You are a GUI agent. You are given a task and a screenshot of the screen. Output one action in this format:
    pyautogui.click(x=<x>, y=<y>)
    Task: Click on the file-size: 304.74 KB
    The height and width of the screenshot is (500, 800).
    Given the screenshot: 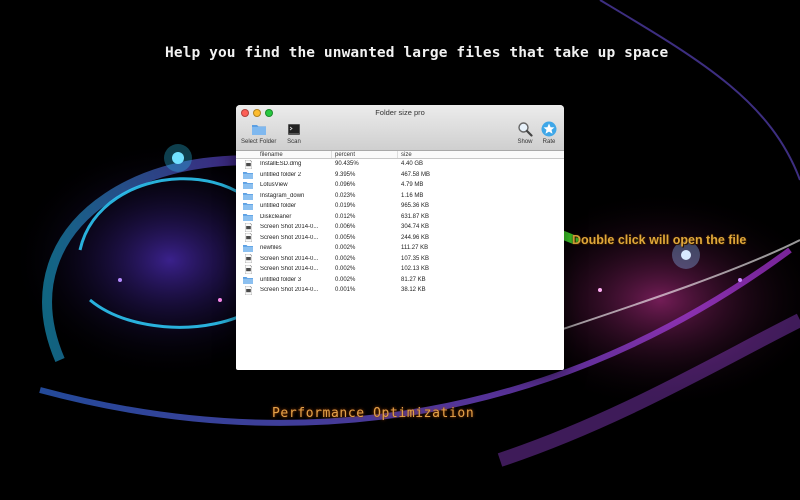 What is the action you would take?
    pyautogui.click(x=415, y=227)
    